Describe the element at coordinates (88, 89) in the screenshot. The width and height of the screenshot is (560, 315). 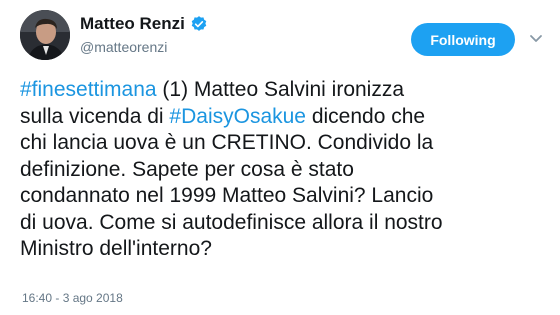
I see `hashtag-link: #finesettimana` at that location.